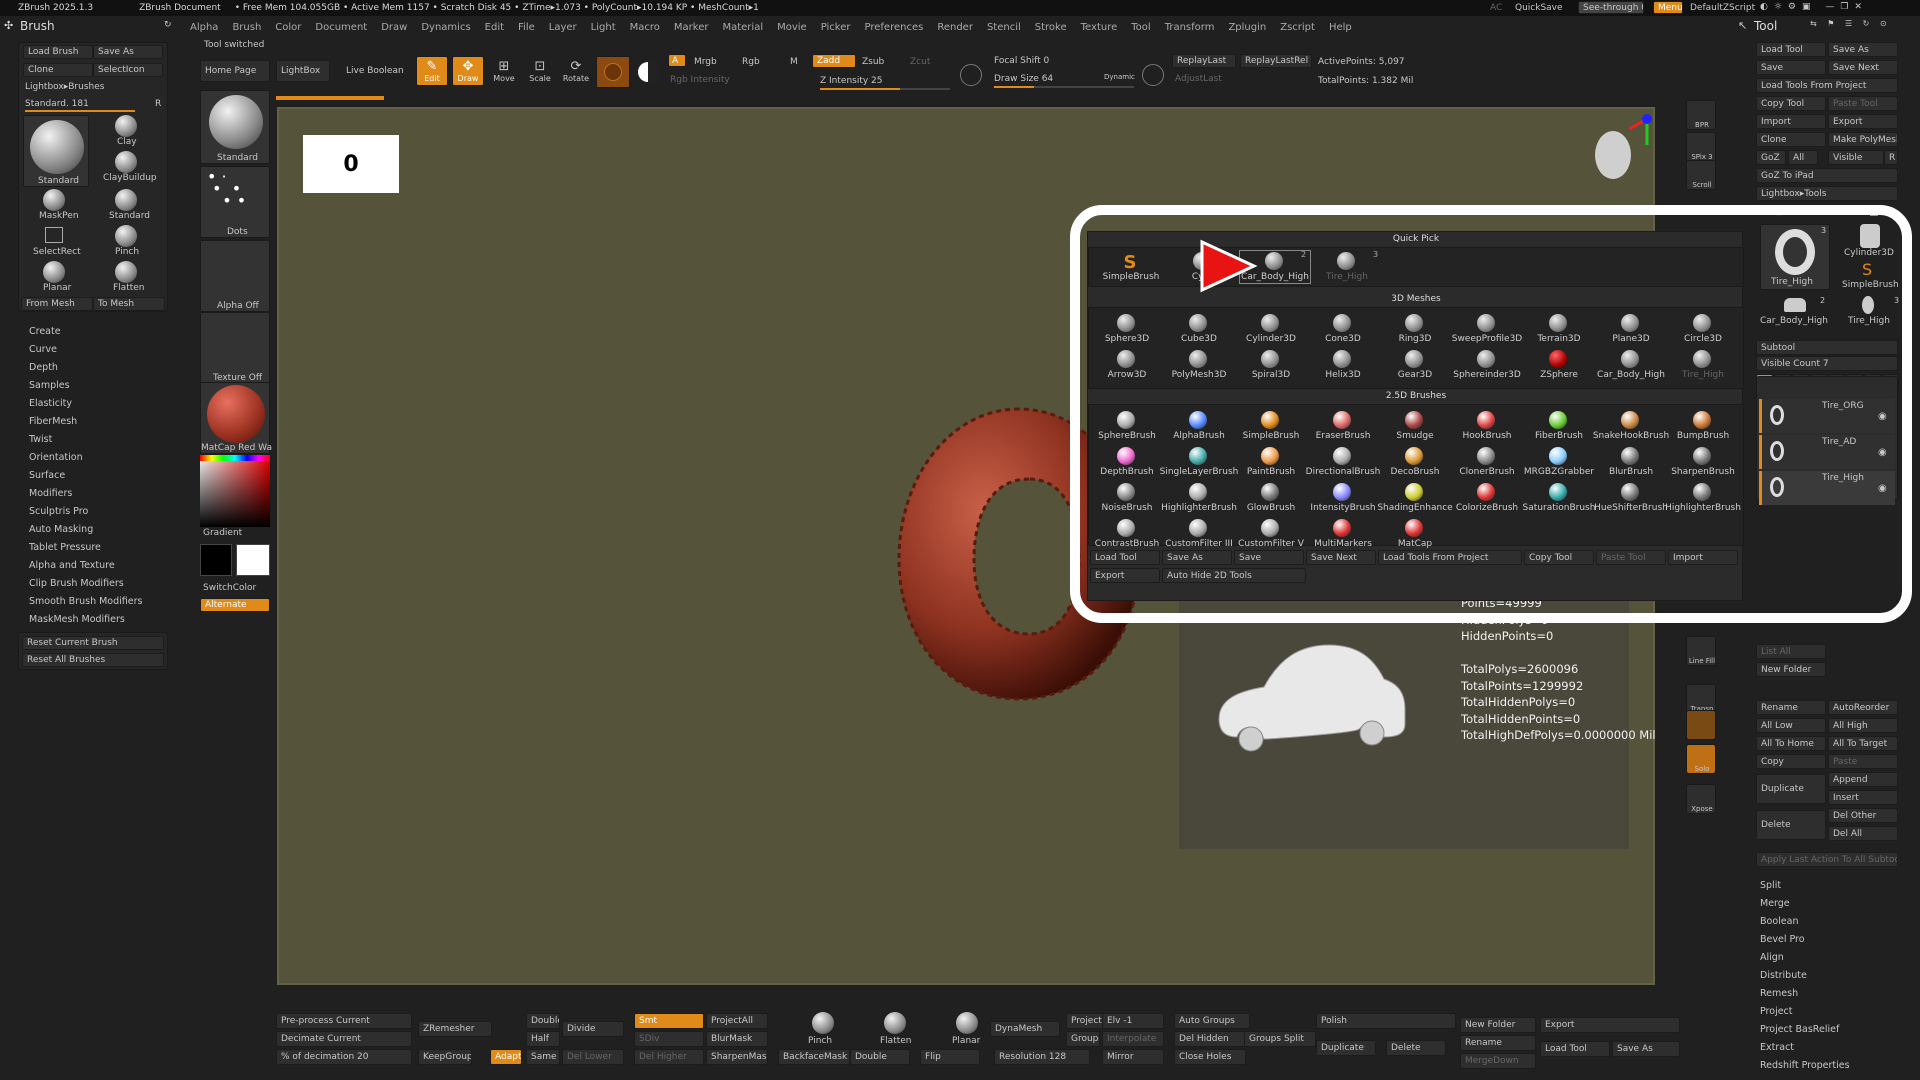  I want to click on perspective-icon, so click(1701, 725).